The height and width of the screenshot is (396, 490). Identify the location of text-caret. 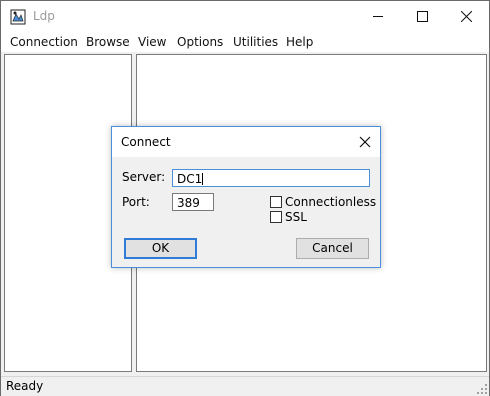
(203, 179).